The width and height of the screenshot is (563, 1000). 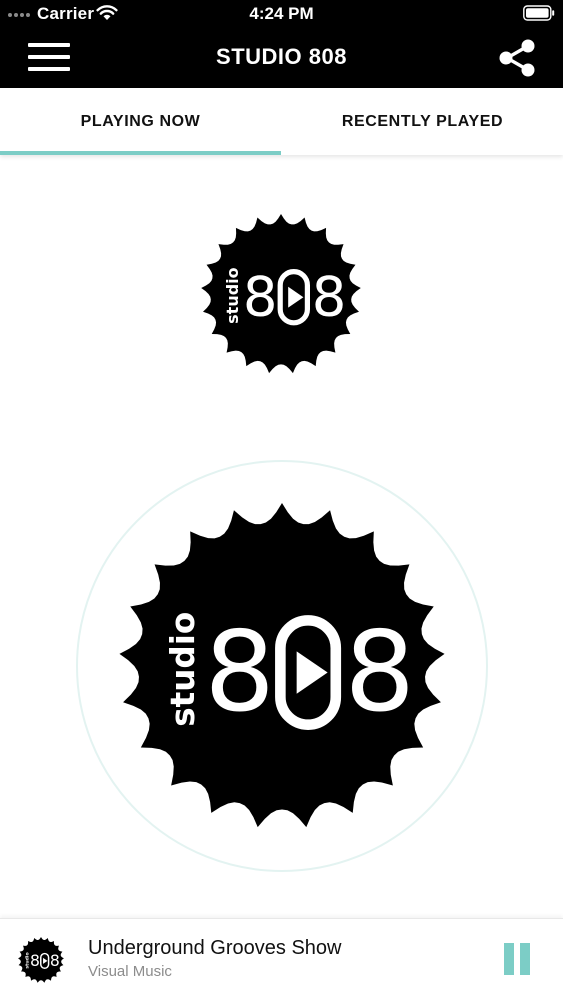 I want to click on tab-recently-played: RECENTLY PLAYED, so click(x=422, y=121).